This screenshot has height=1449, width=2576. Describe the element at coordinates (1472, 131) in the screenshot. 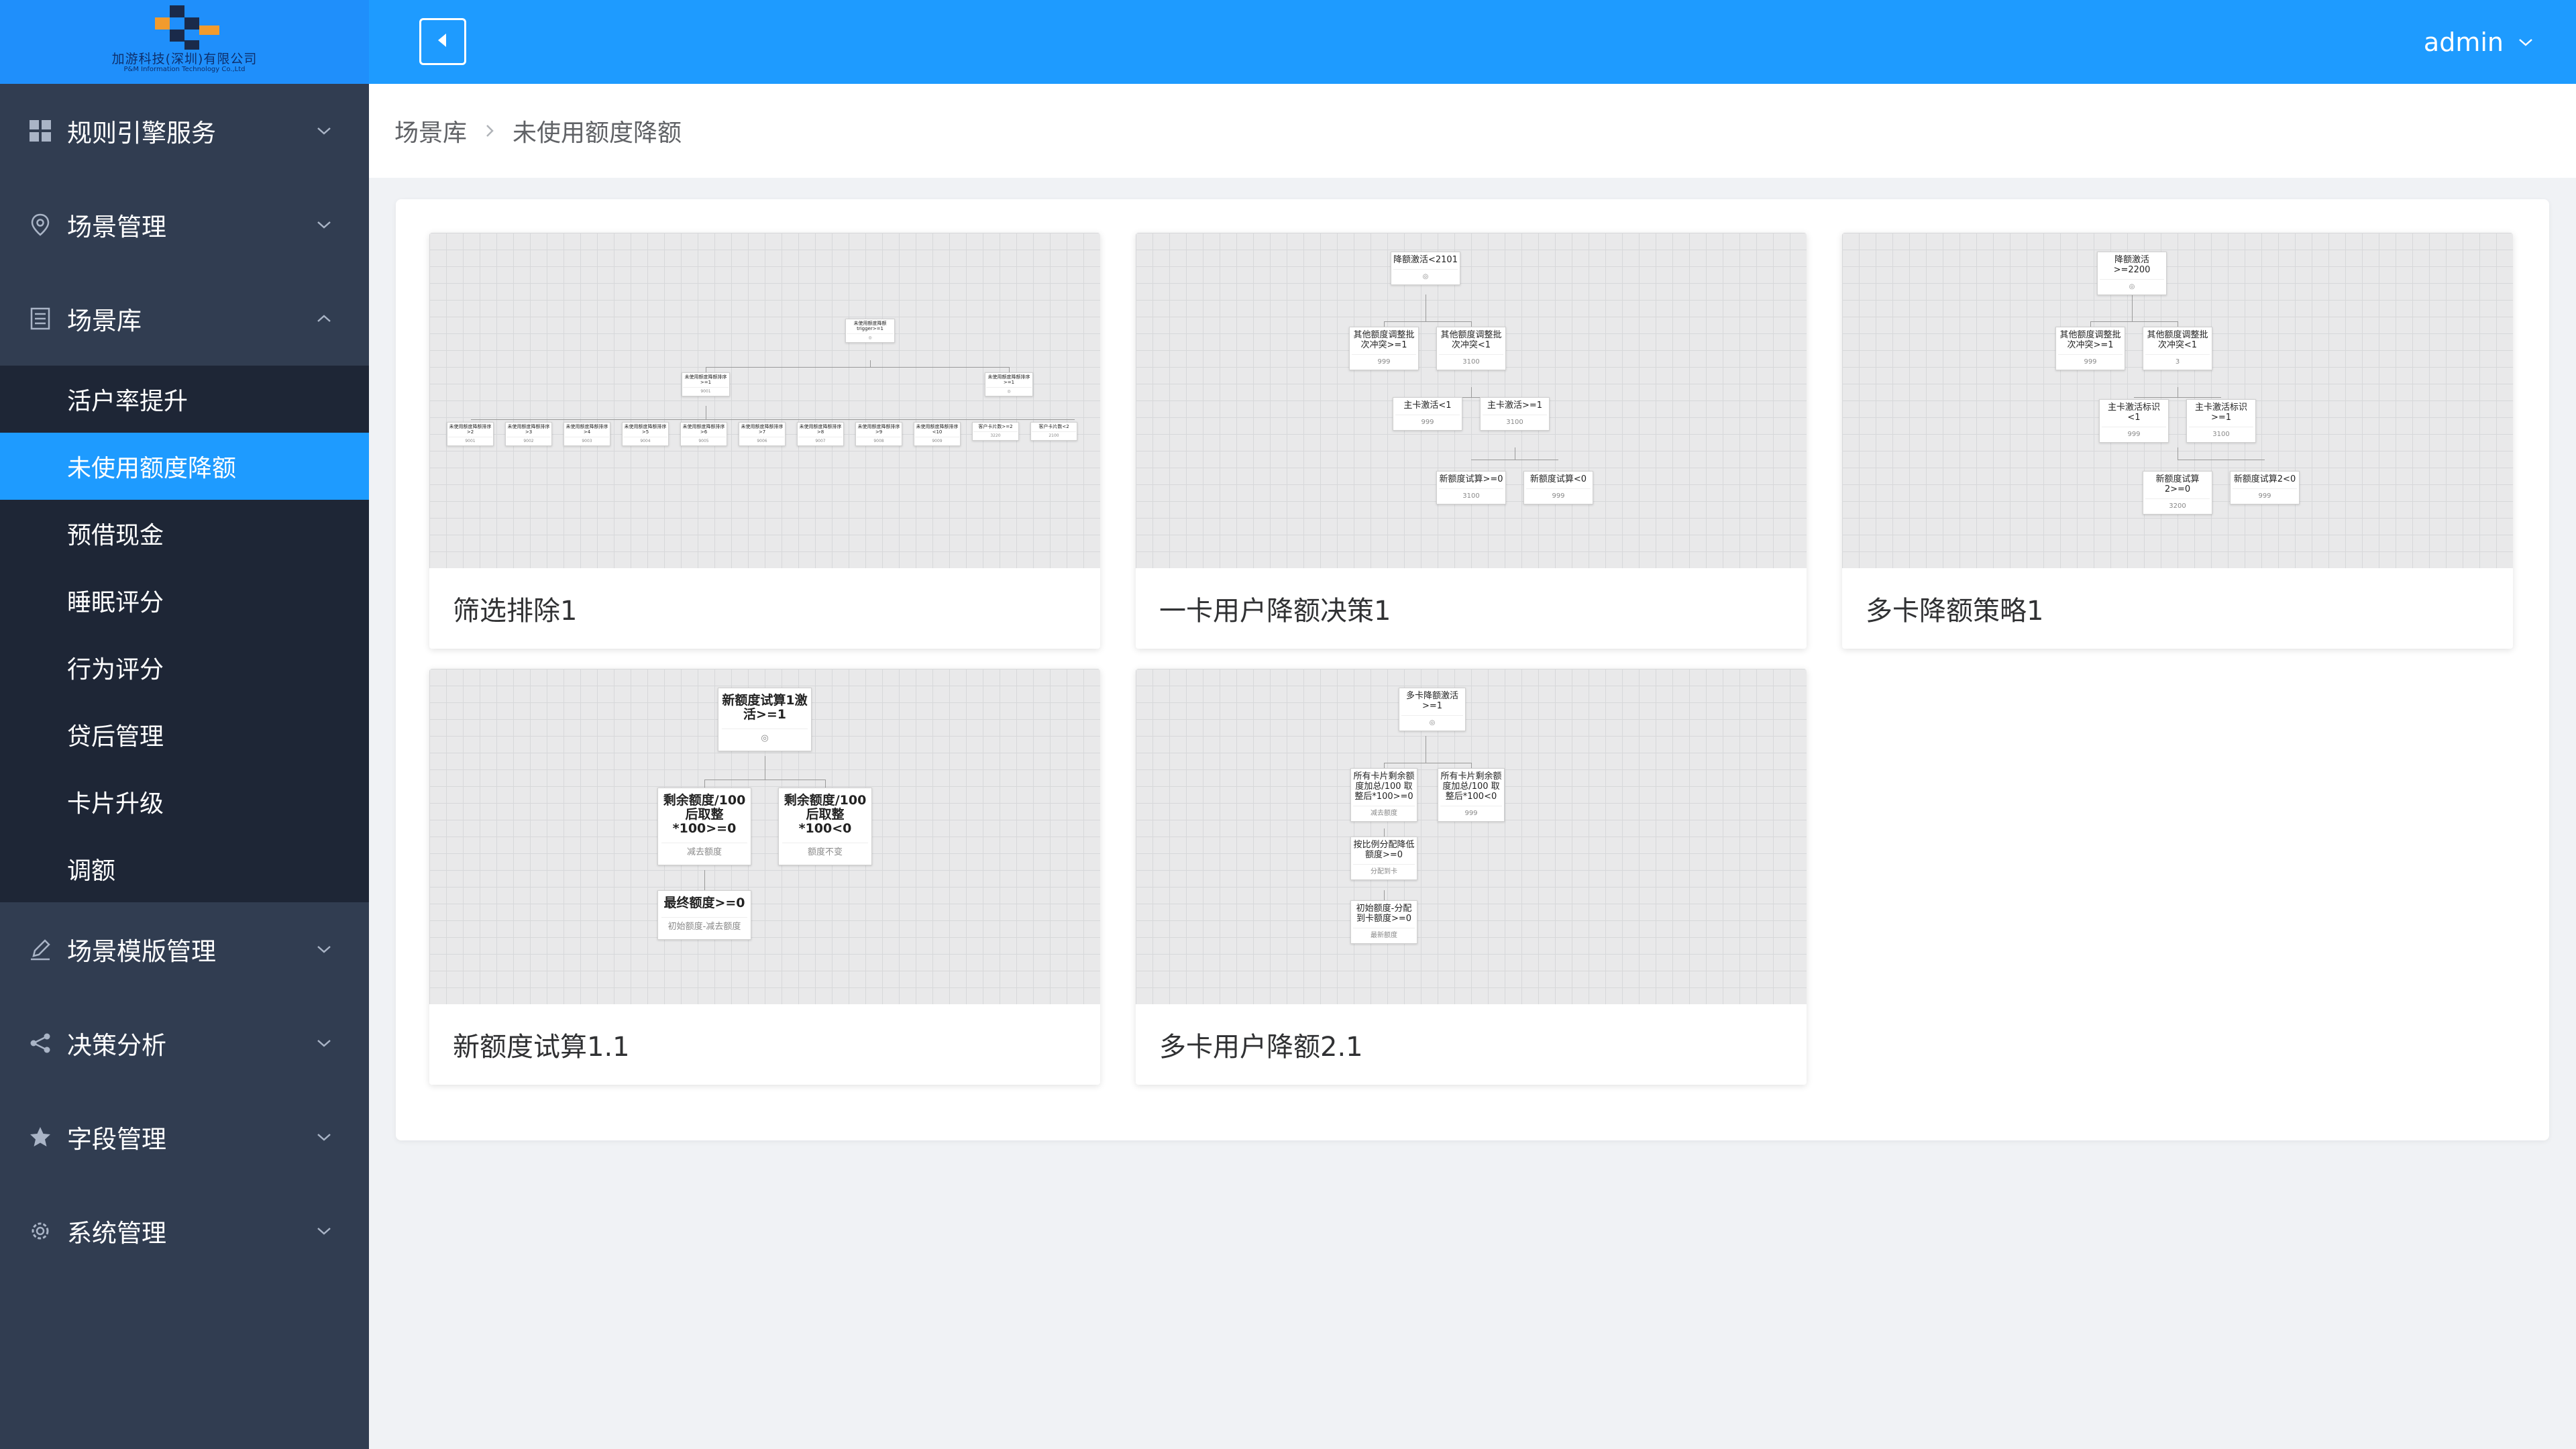

I see `breadcrumb: 场景库 未使用额度降额` at that location.